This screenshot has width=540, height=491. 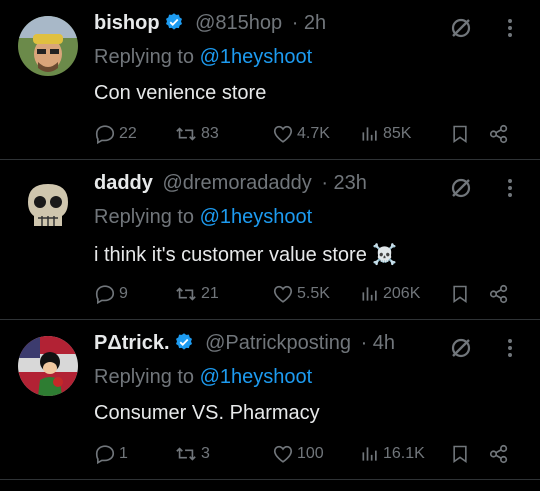 What do you see at coordinates (313, 293) in the screenshot?
I see `like-count: 5.5K` at bounding box center [313, 293].